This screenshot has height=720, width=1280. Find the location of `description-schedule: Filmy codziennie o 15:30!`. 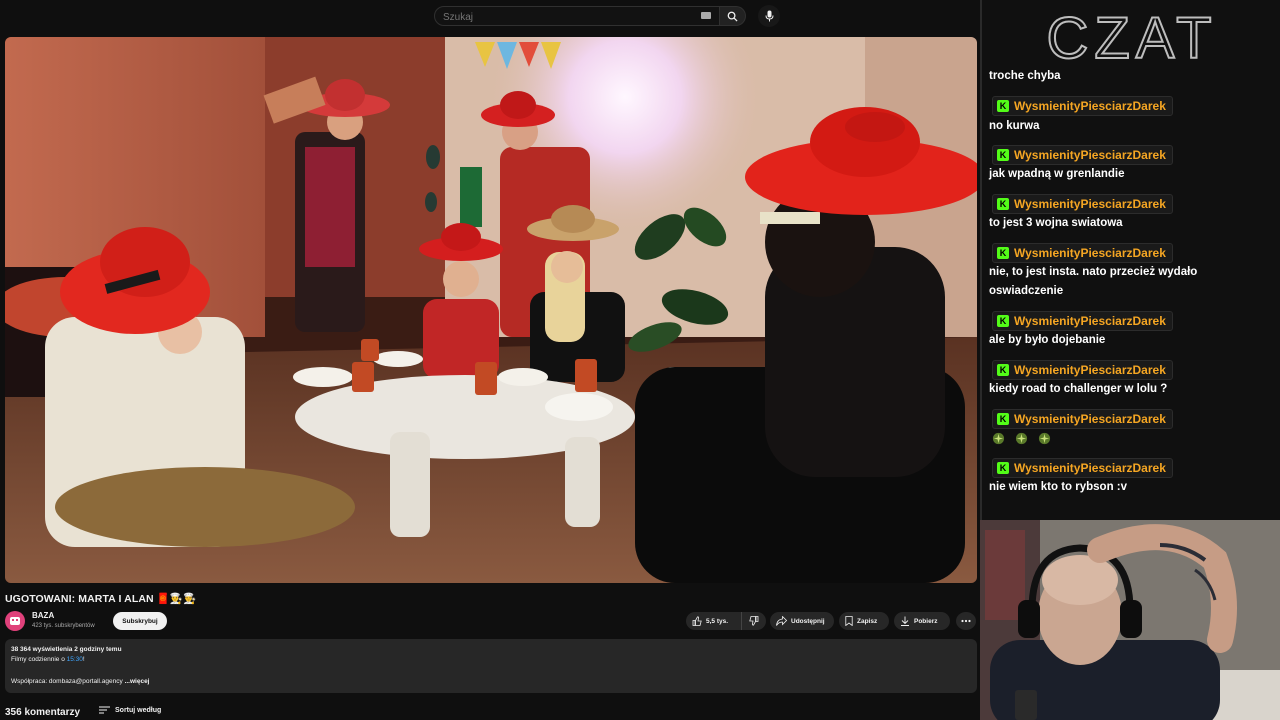

description-schedule: Filmy codziennie o 15:30! is located at coordinates (48, 659).